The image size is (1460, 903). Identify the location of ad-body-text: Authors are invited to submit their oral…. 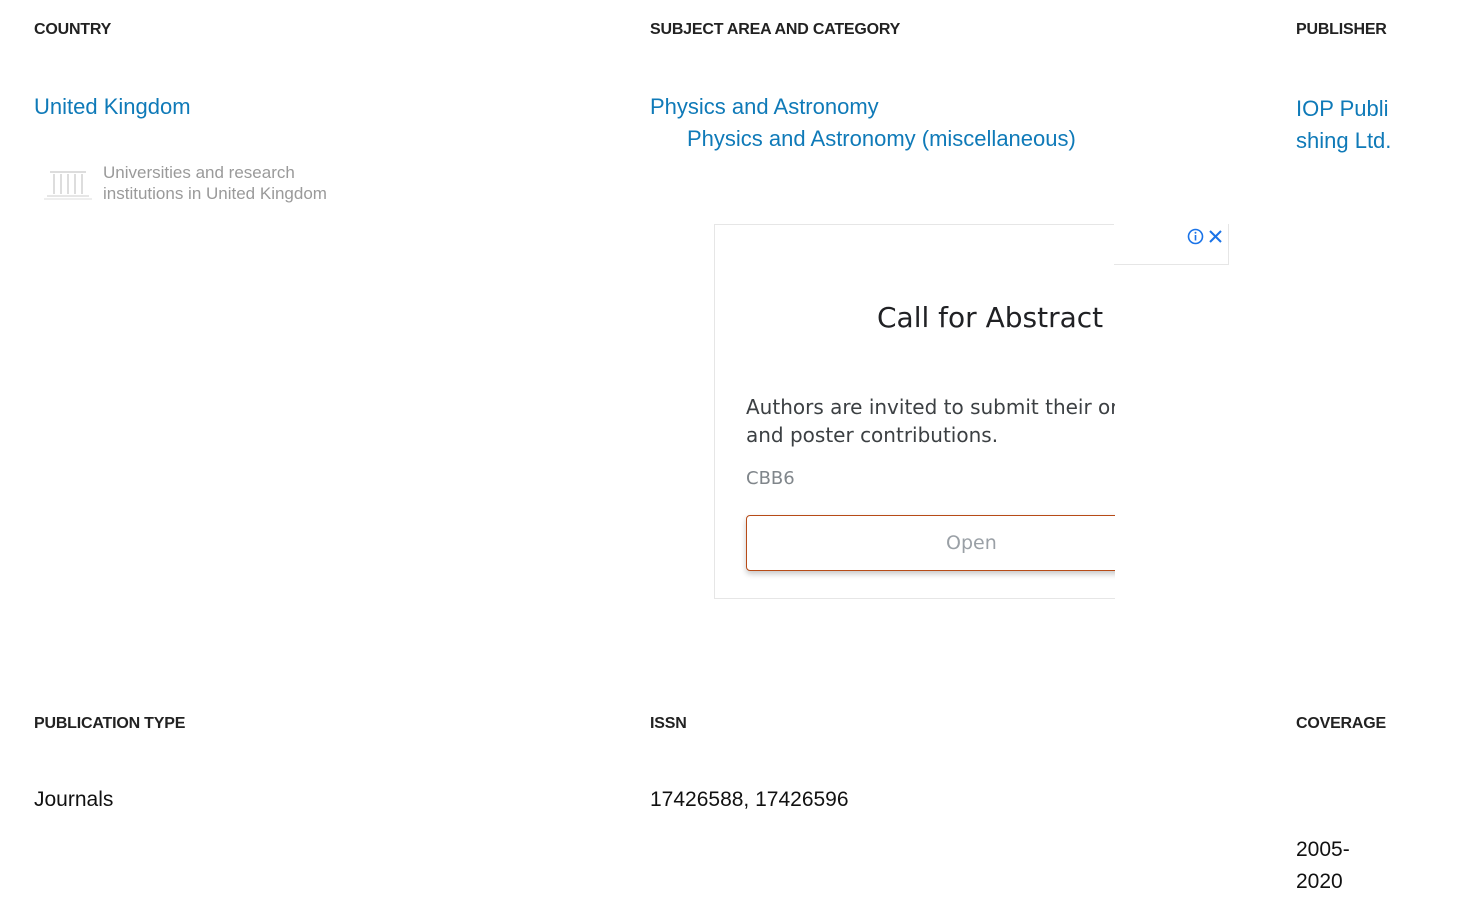
(930, 421).